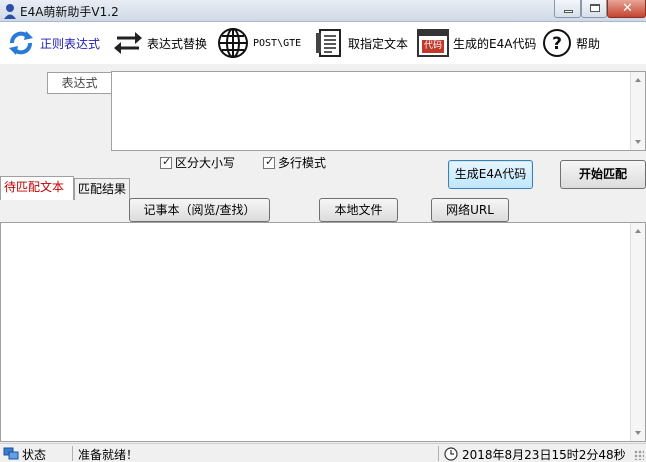  Describe the element at coordinates (323, 11) in the screenshot. I see `title-bar: E4A萌新助手V1.2 ✕` at that location.